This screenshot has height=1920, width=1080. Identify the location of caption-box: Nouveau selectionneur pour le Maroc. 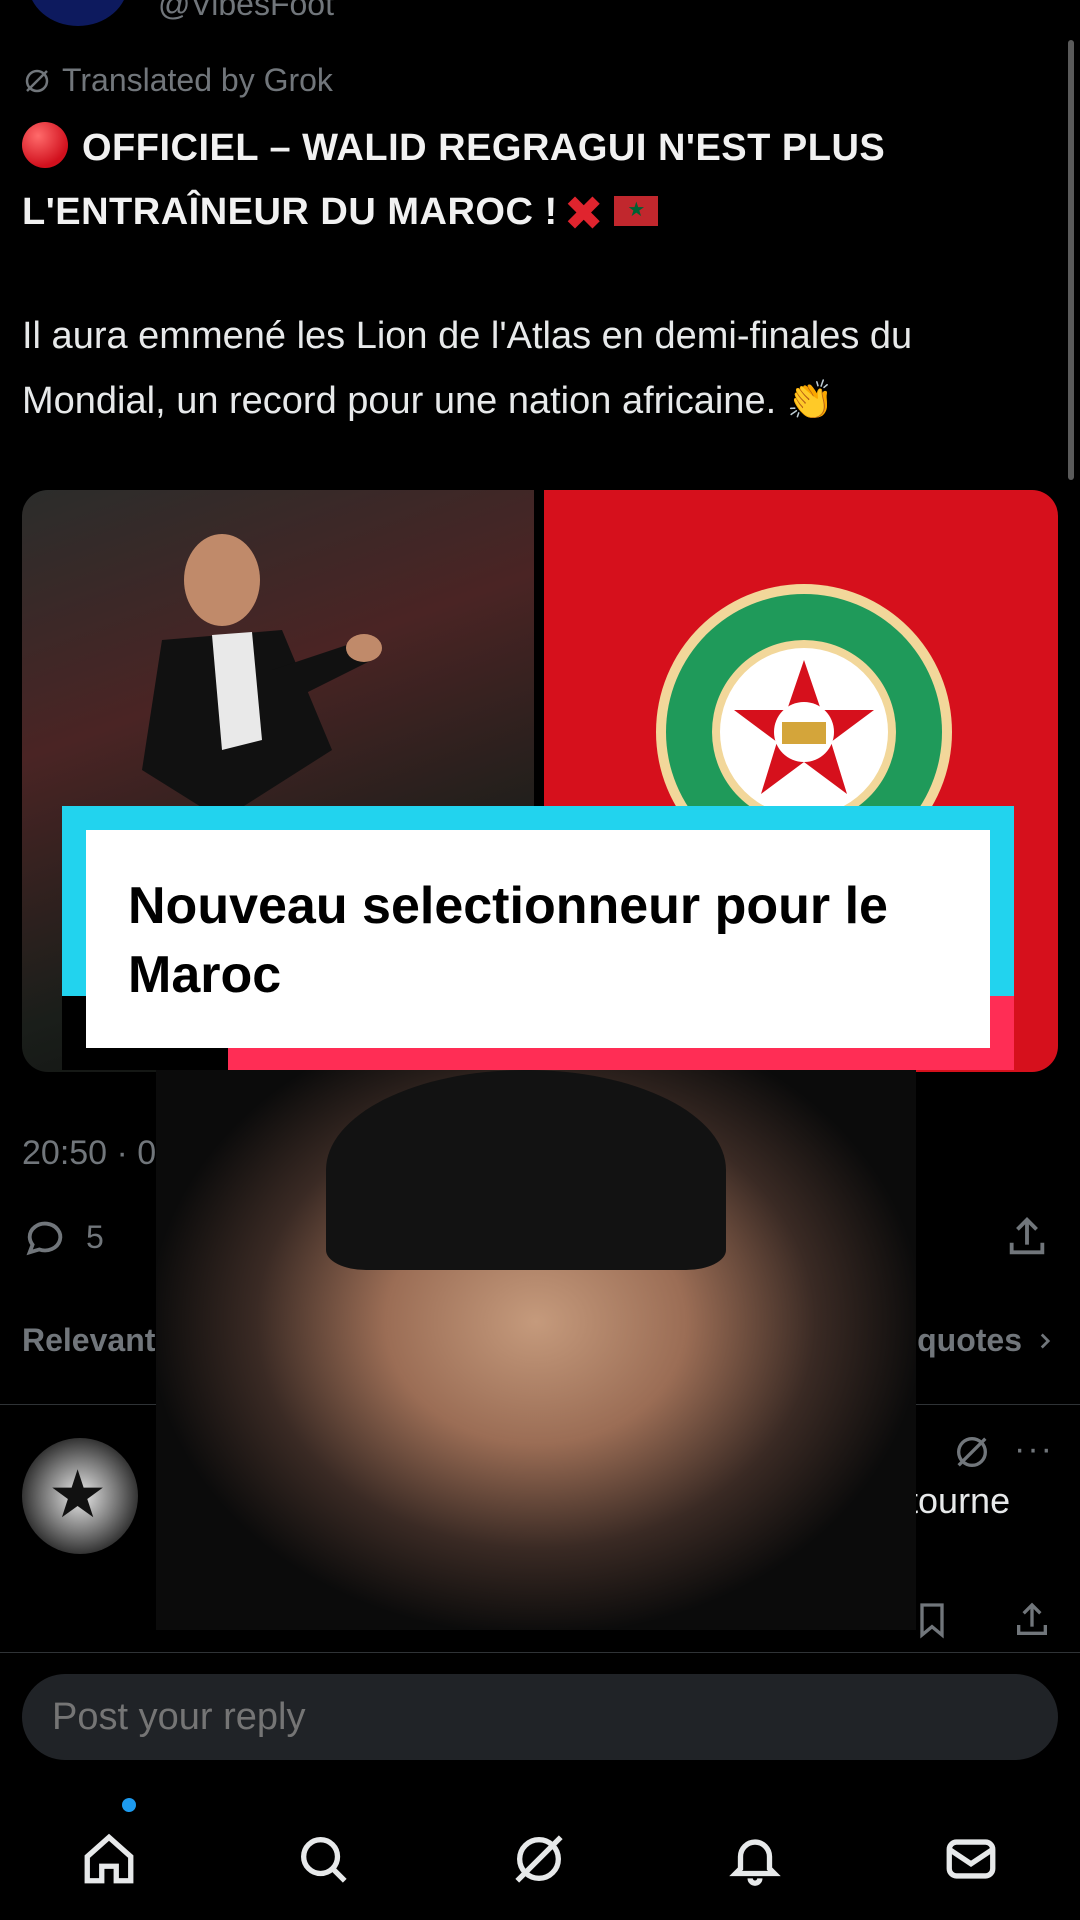
(538, 939).